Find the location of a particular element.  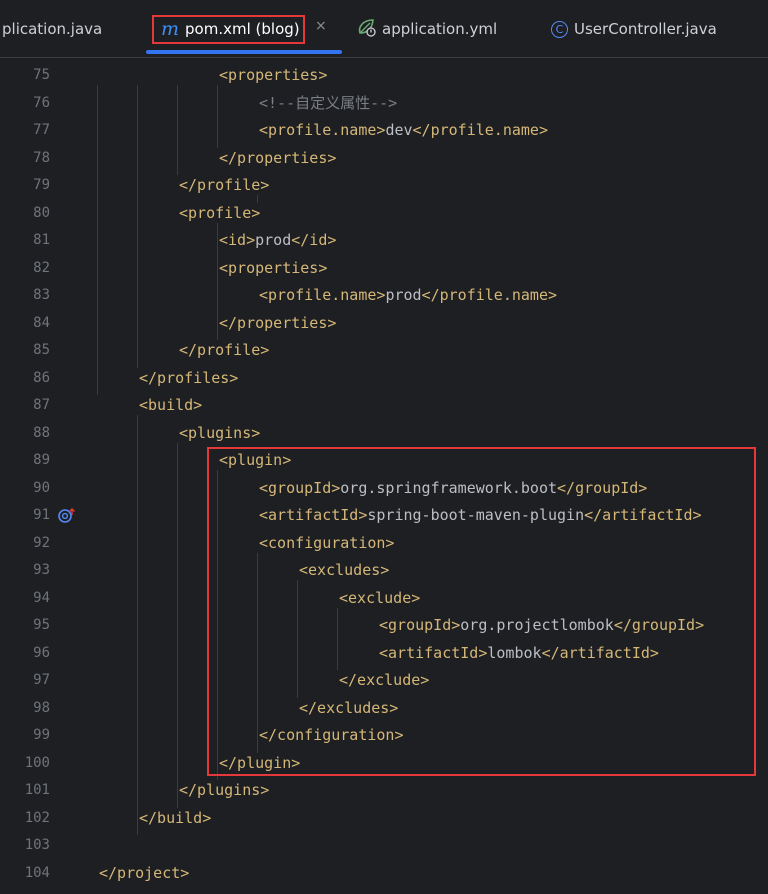

code-line: </project> is located at coordinates (144, 873).